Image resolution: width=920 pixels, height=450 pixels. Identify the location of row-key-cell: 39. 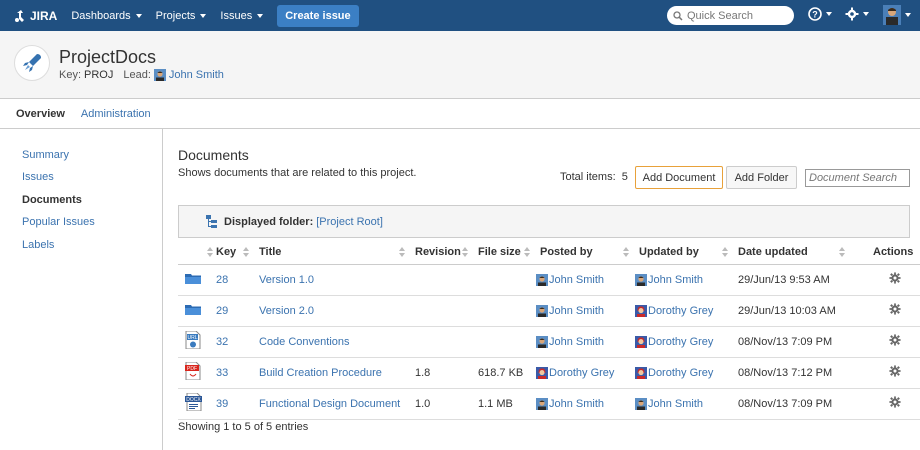
(234, 404).